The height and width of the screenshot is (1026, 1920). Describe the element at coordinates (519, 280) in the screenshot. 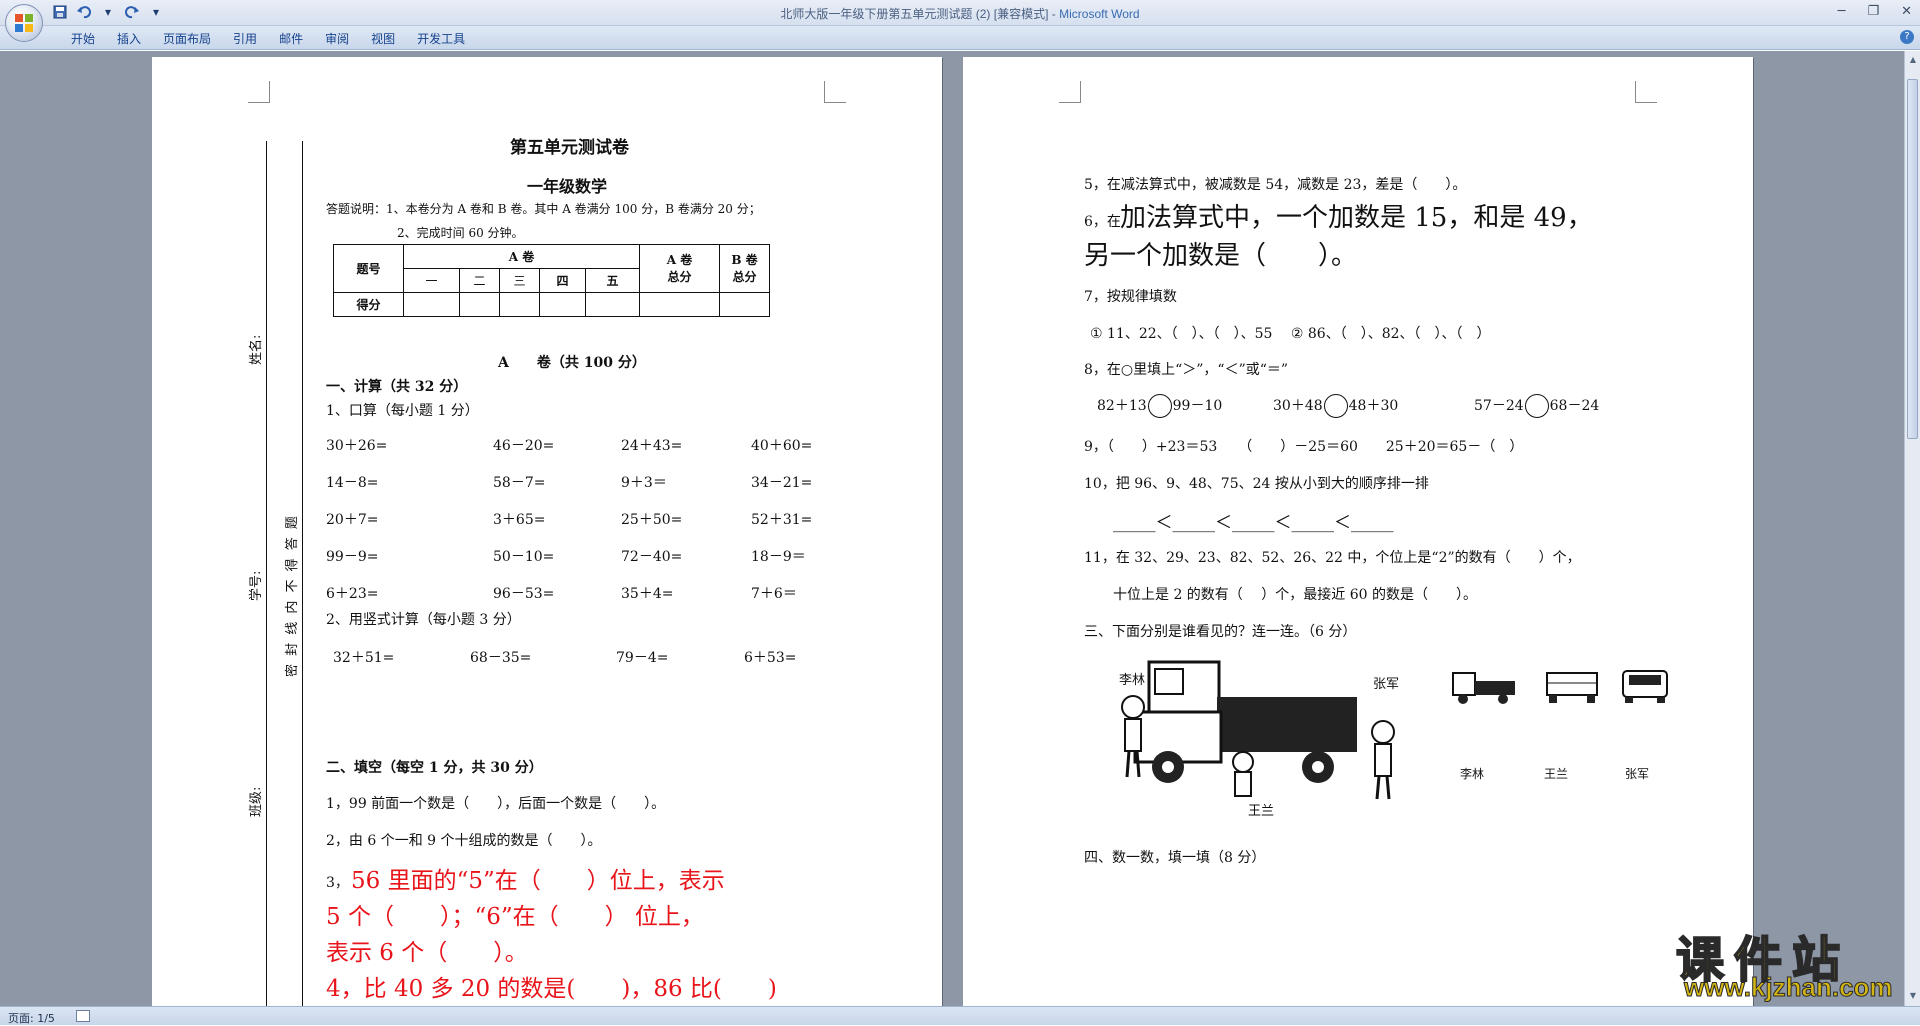

I see `score-col-3: 三` at that location.